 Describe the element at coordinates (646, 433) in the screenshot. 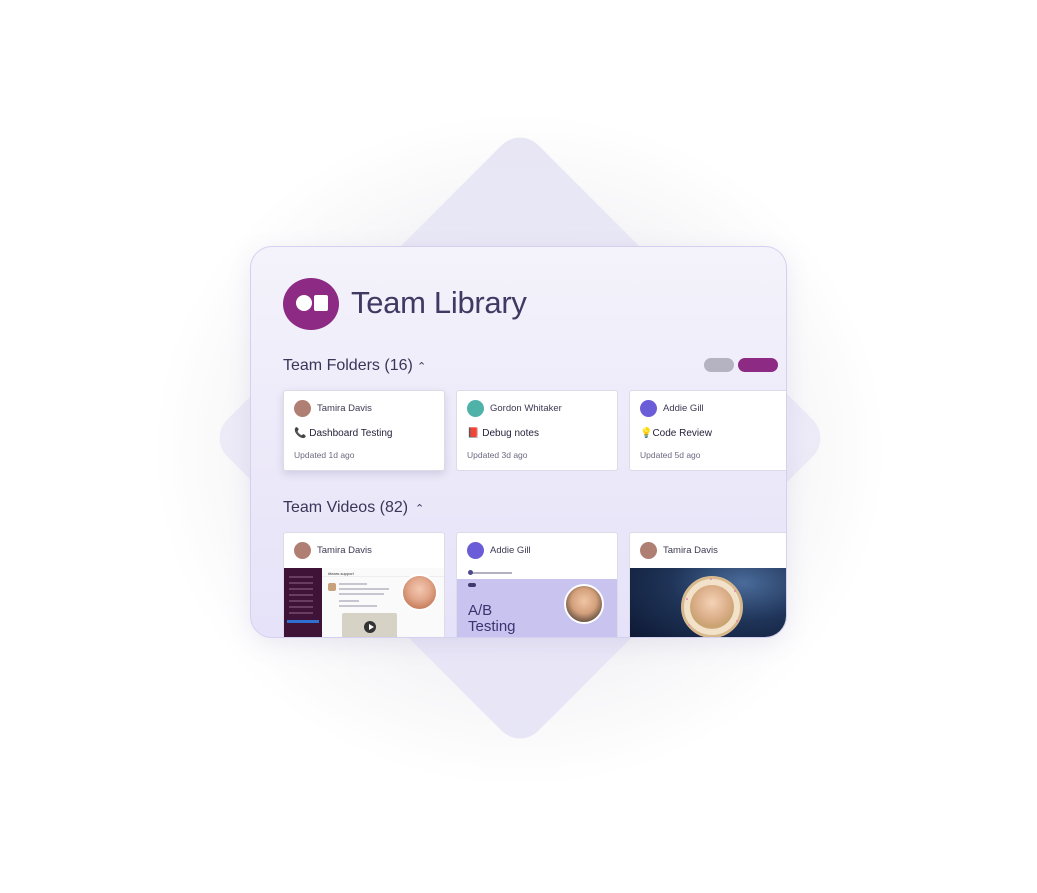

I see `lightbulb-icon: 💡` at that location.